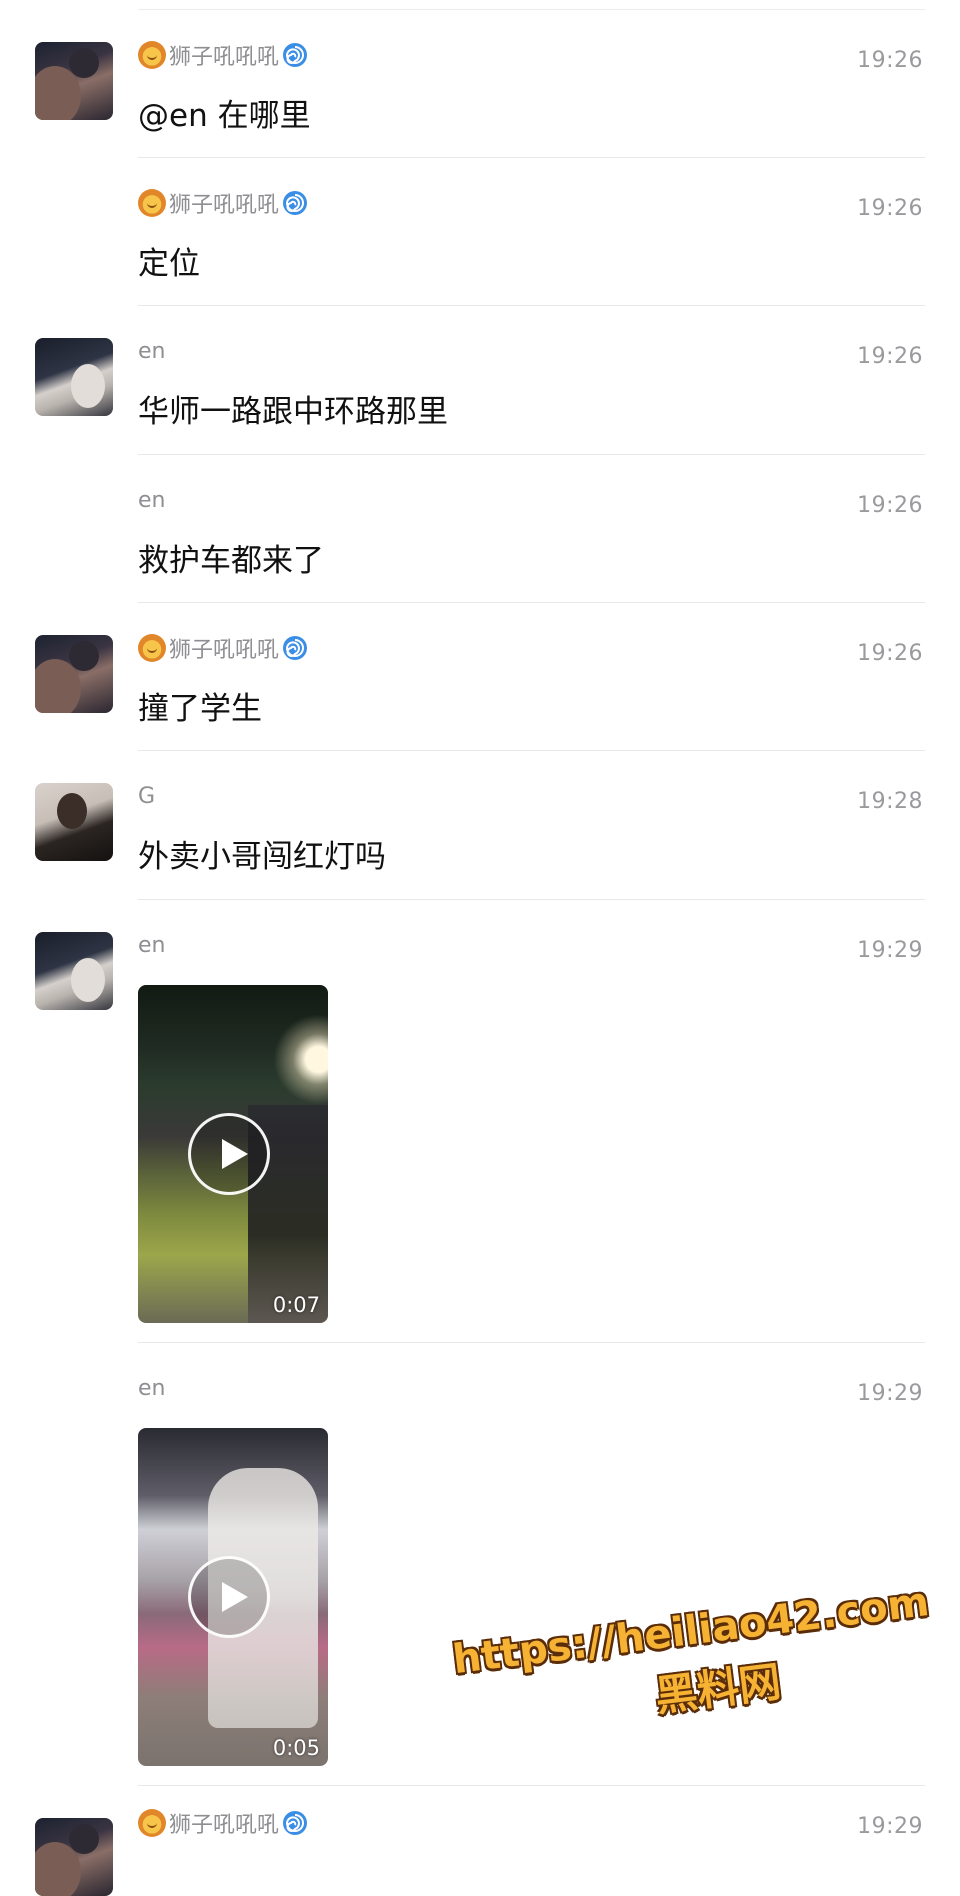 This screenshot has height=1896, width=960. I want to click on message-item: en 19:26 救护车都来了, so click(480, 529).